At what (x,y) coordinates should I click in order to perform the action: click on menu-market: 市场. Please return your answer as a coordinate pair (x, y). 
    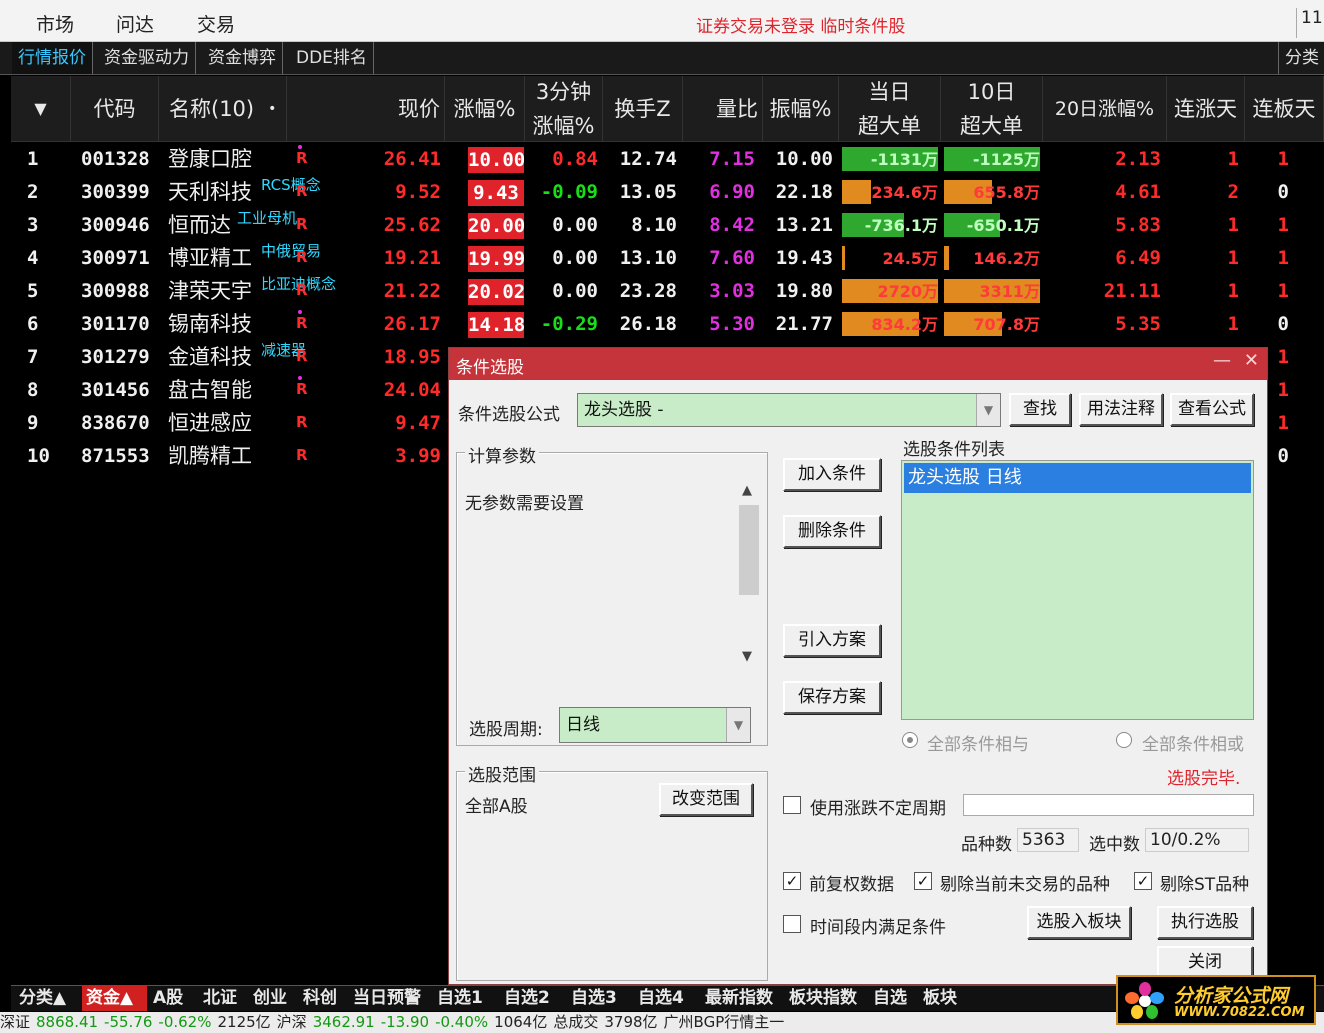
    Looking at the image, I should click on (55, 23).